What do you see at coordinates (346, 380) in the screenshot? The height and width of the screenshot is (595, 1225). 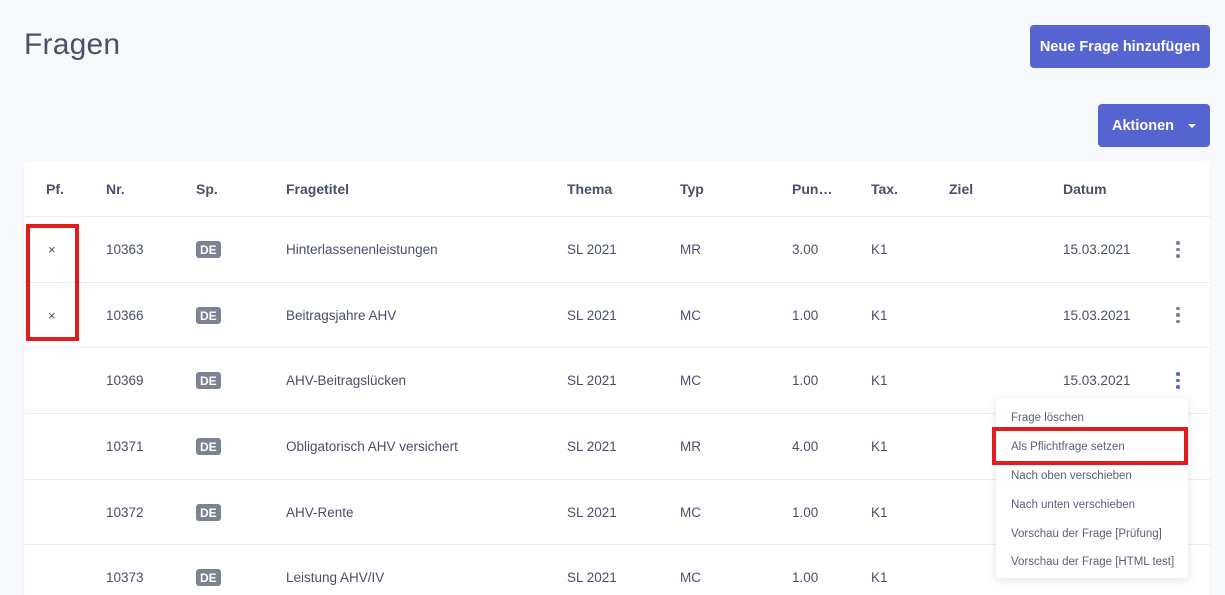 I see `cell-title: AHV-Beitragslücken` at bounding box center [346, 380].